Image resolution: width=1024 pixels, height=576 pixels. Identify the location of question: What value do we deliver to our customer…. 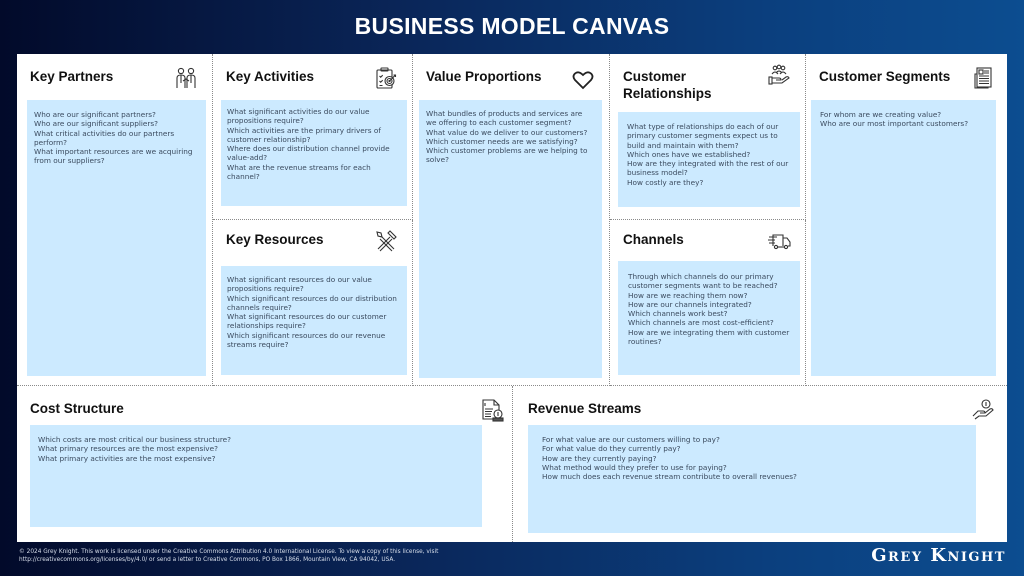
(507, 132).